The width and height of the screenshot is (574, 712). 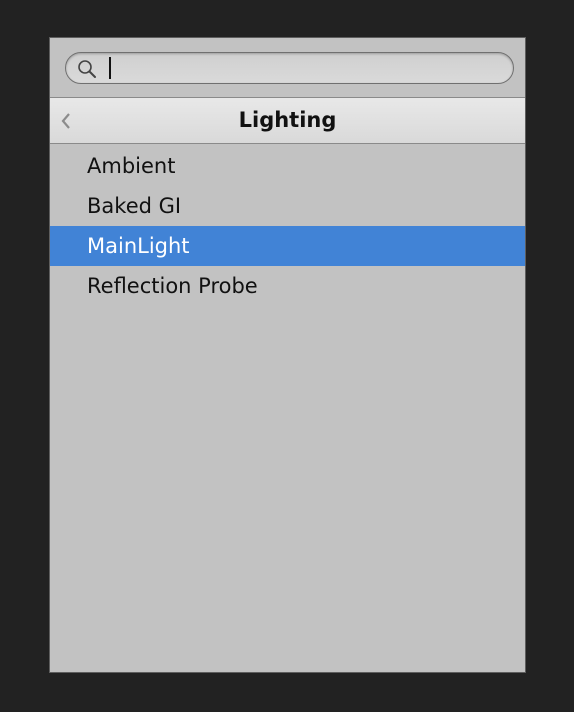 What do you see at coordinates (87, 69) in the screenshot?
I see `search-icon` at bounding box center [87, 69].